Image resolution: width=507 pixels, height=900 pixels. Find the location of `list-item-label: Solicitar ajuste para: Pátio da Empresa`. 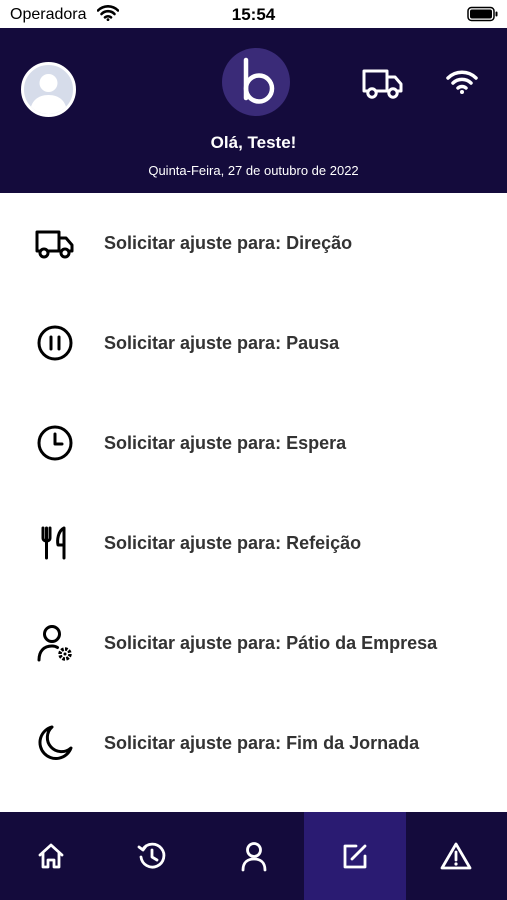

list-item-label: Solicitar ajuste para: Pátio da Empresa is located at coordinates (271, 642).